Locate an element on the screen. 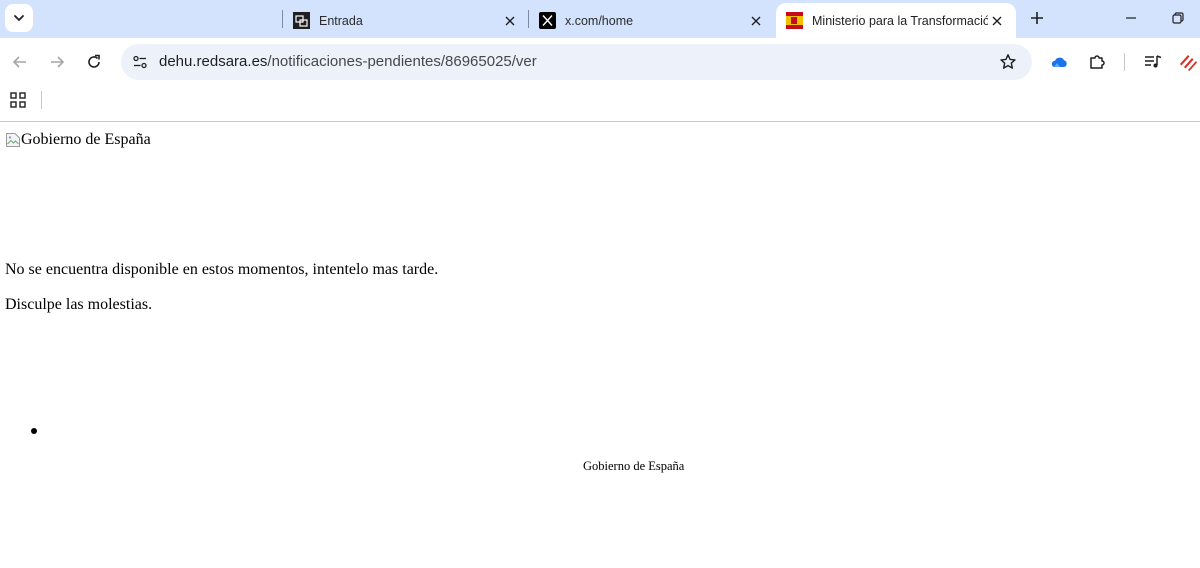  minimize-icon is located at coordinates (1131, 18).